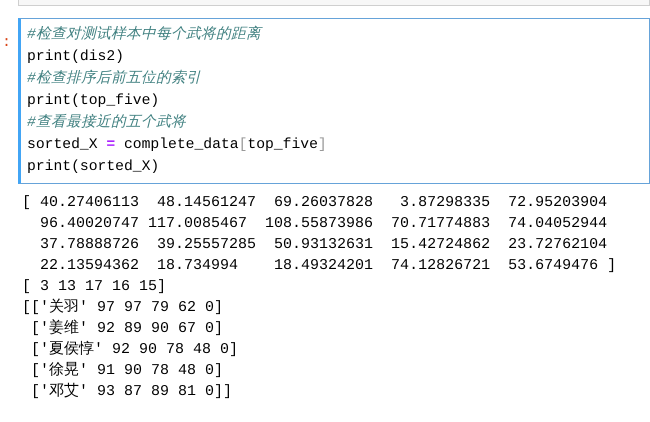 This screenshot has height=422, width=650. Describe the element at coordinates (76, 57) in the screenshot. I see `code-line: print(dis2)` at that location.